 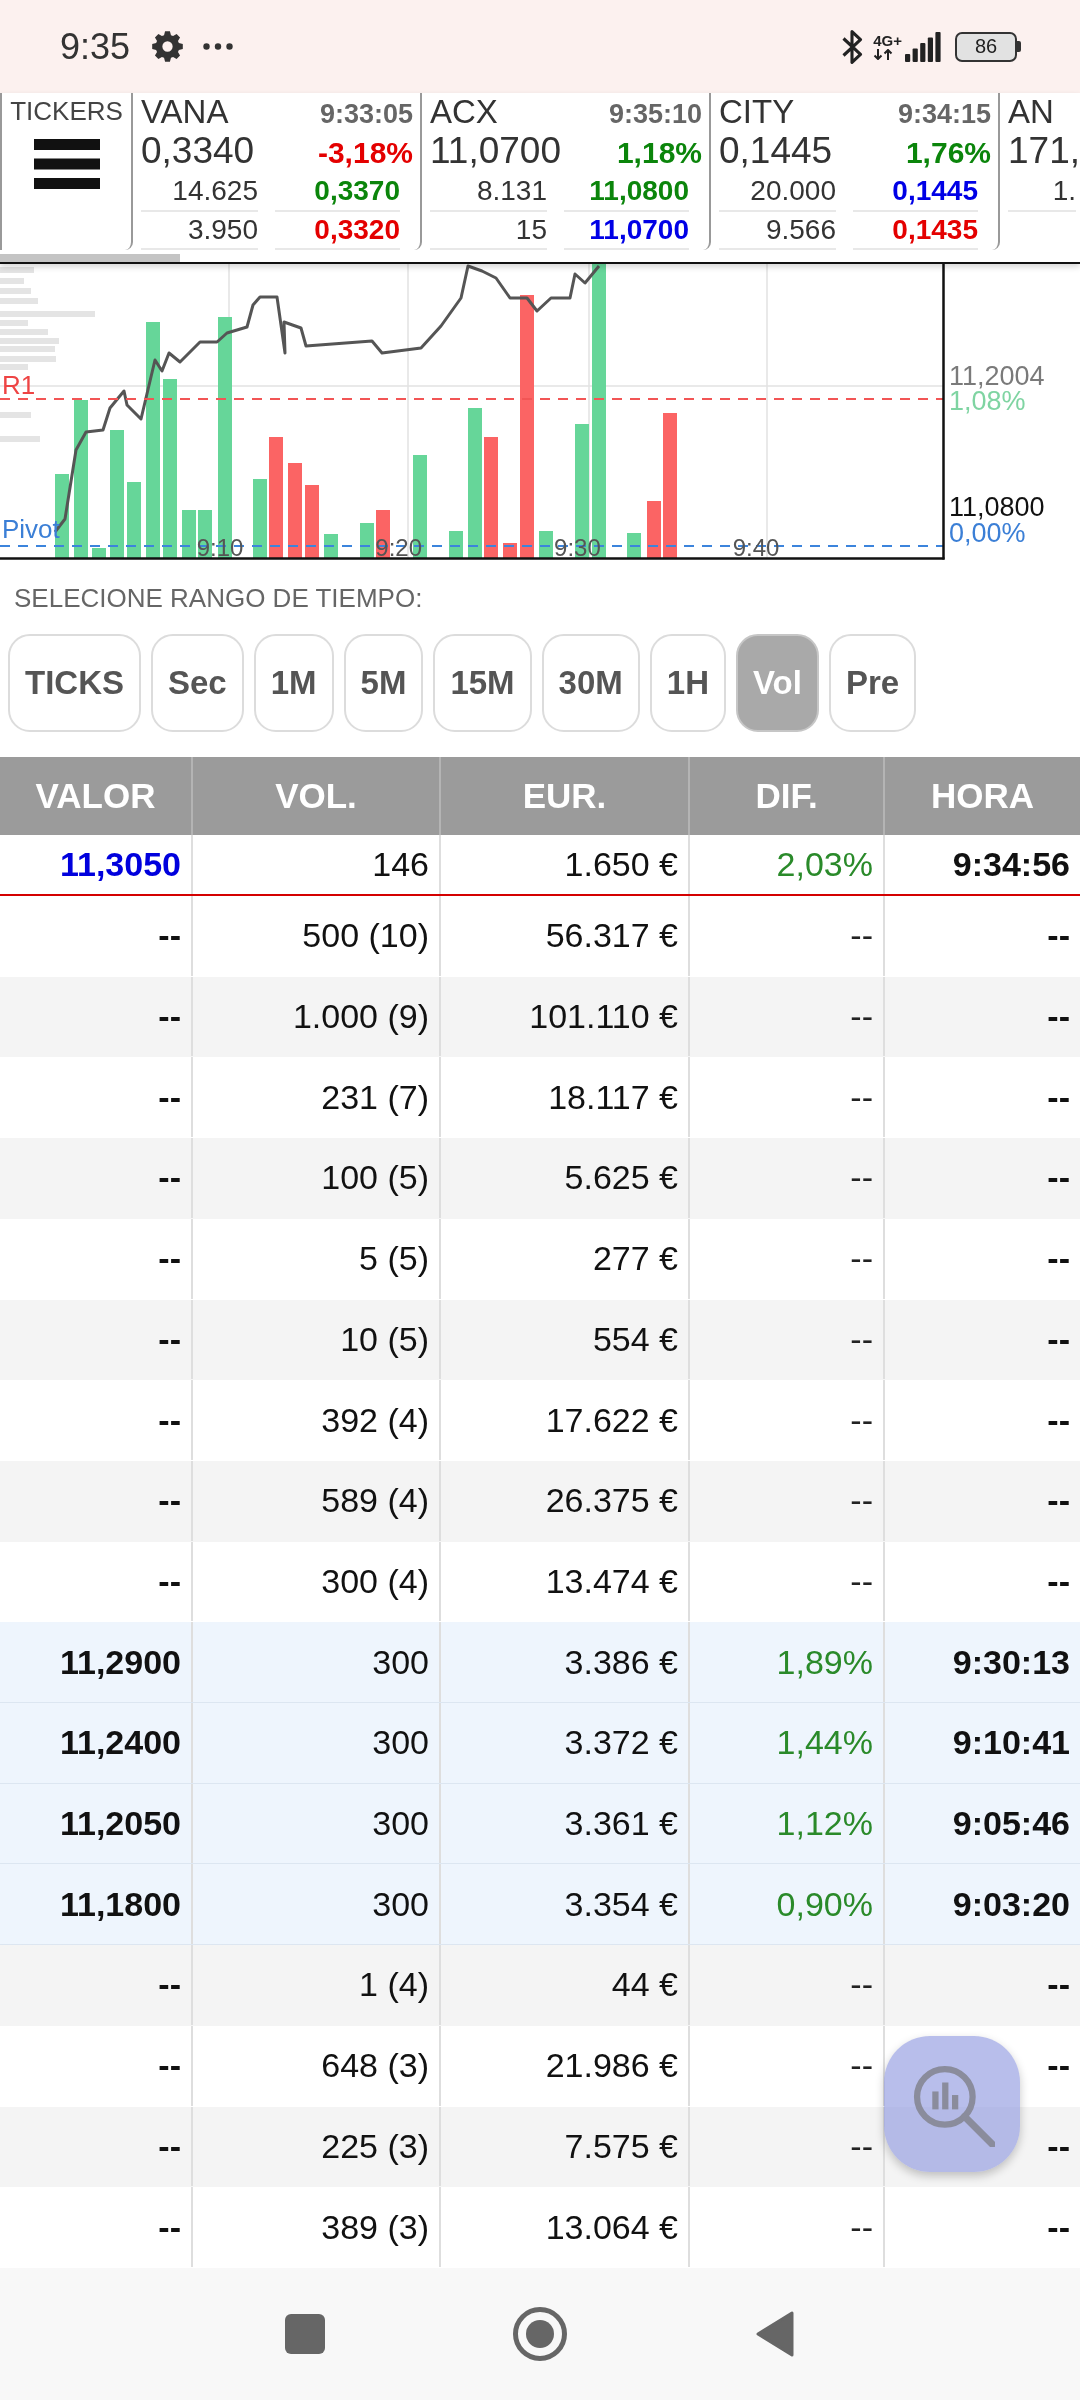 What do you see at coordinates (1042, 192) in the screenshot?
I see `quote-volume: 1.` at bounding box center [1042, 192].